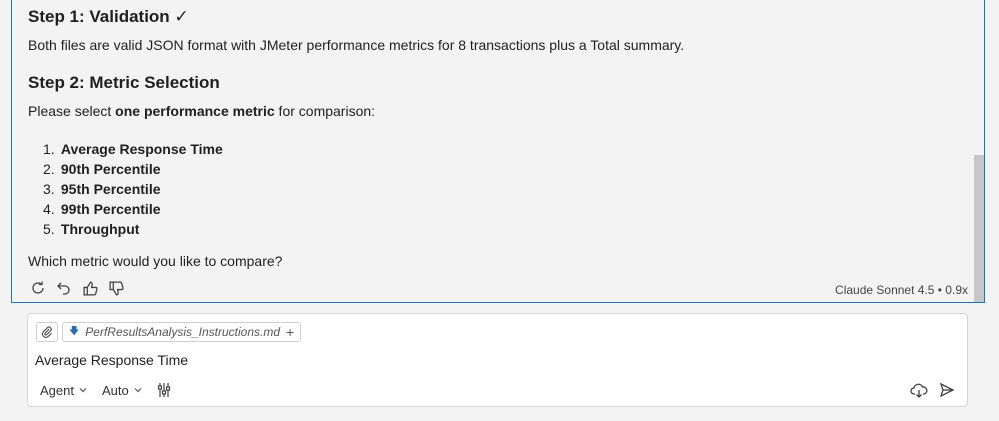 The height and width of the screenshot is (421, 999). I want to click on list-number: 3., so click(49, 189).